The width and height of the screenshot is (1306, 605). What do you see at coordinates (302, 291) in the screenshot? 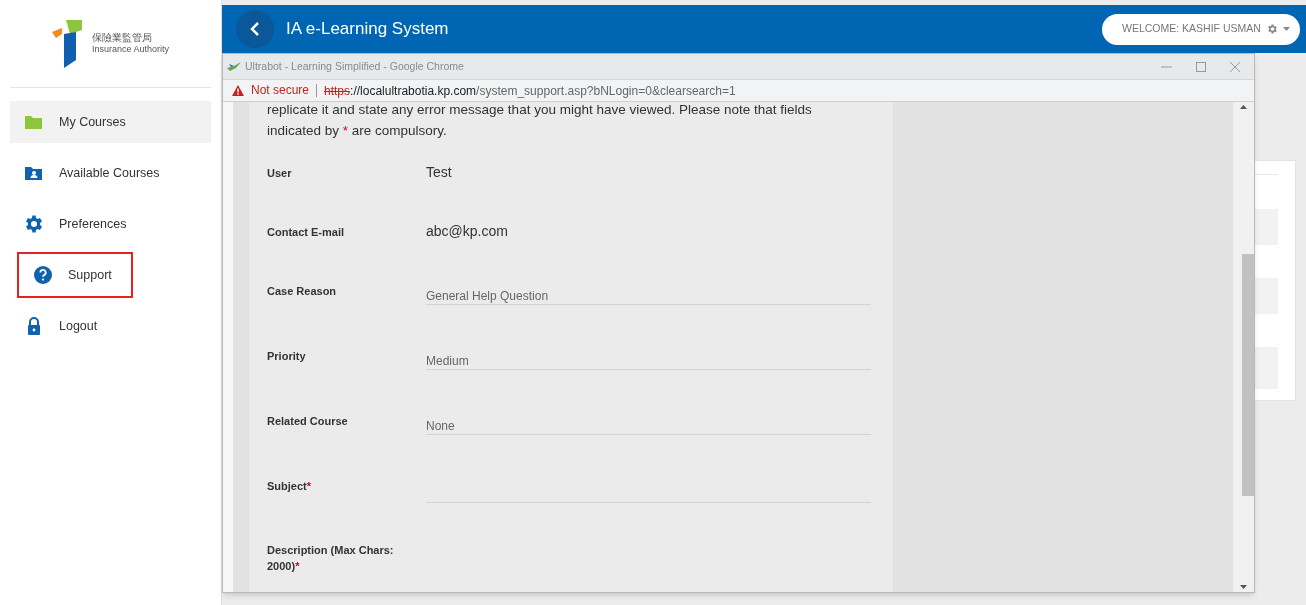
I see `field-label: Case Reason` at bounding box center [302, 291].